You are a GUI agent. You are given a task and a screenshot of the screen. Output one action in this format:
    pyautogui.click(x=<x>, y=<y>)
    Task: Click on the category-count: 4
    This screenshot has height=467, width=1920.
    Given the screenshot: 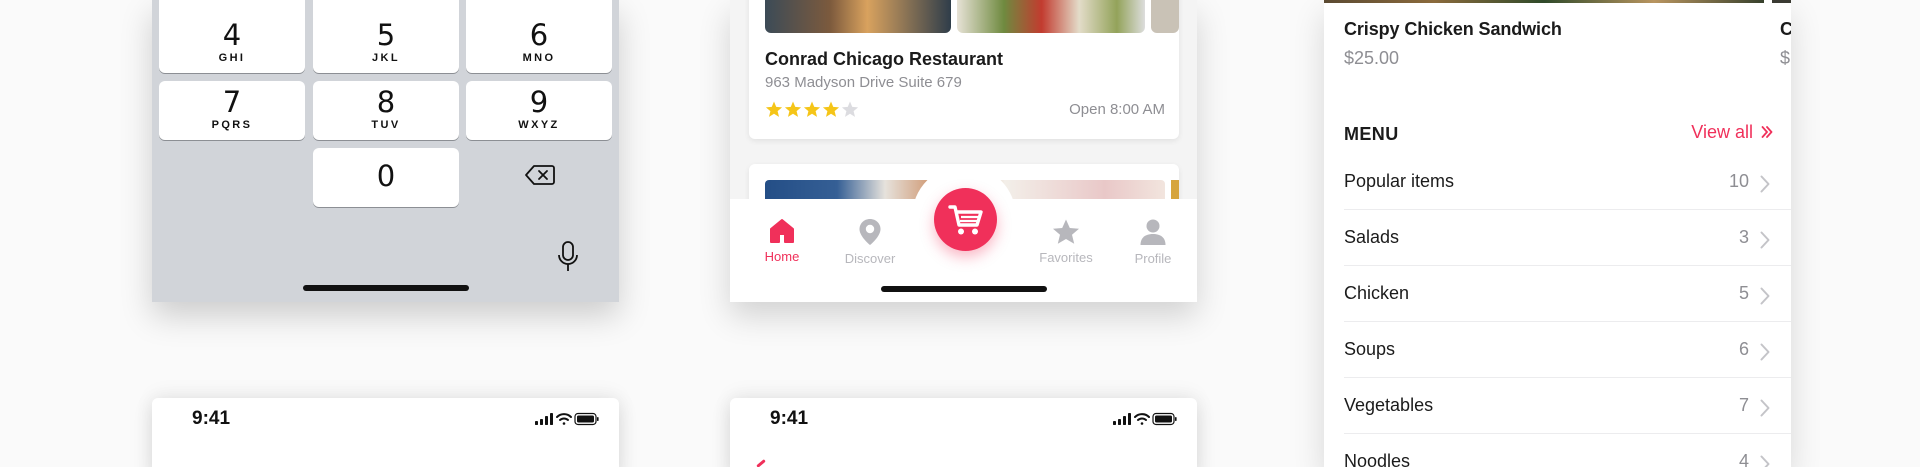 What is the action you would take?
    pyautogui.click(x=1743, y=459)
    